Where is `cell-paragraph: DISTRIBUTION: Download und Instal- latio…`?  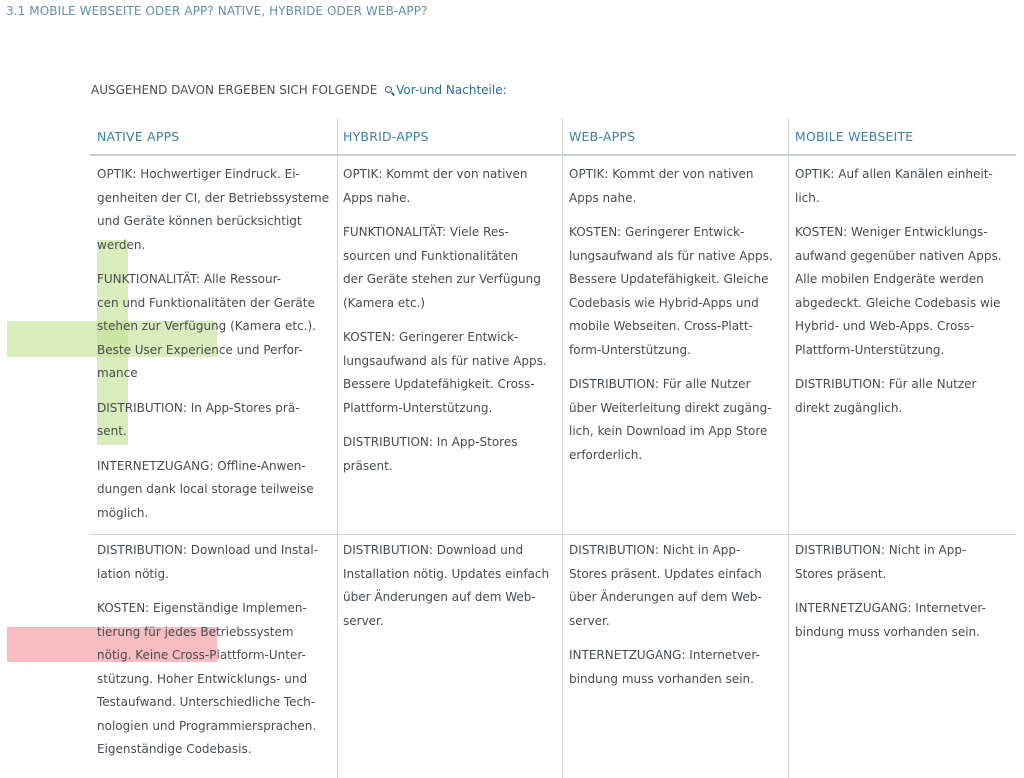
cell-paragraph: DISTRIBUTION: Download und Instal- latio… is located at coordinates (207, 562).